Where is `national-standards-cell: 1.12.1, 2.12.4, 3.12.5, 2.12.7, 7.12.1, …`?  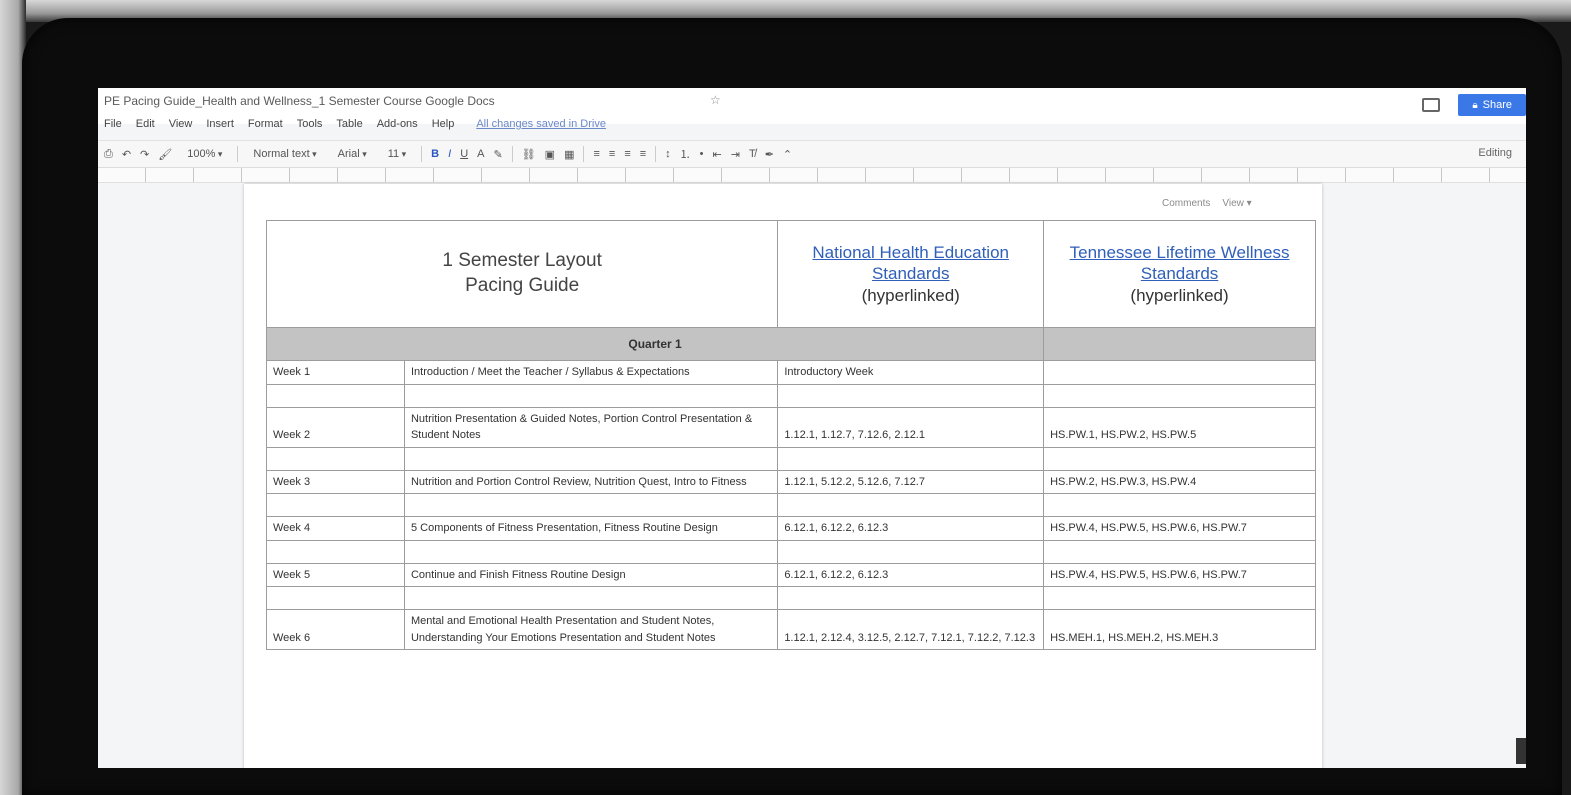
national-standards-cell: 1.12.1, 2.12.4, 3.12.5, 2.12.7, 7.12.1, … is located at coordinates (911, 629).